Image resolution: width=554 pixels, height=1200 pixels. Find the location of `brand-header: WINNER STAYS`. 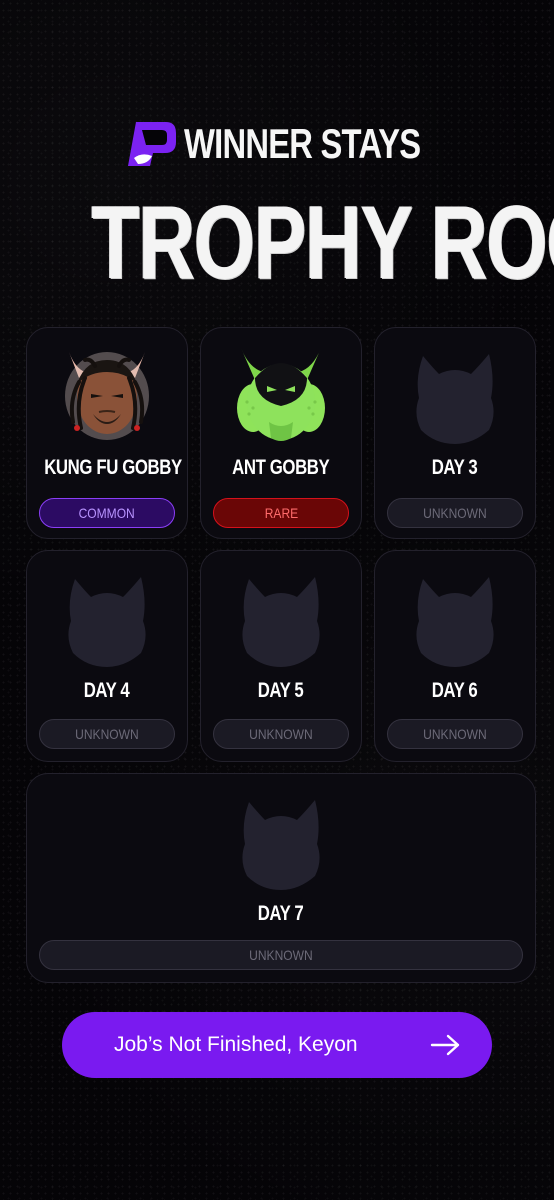

brand-header: WINNER STAYS is located at coordinates (277, 144).